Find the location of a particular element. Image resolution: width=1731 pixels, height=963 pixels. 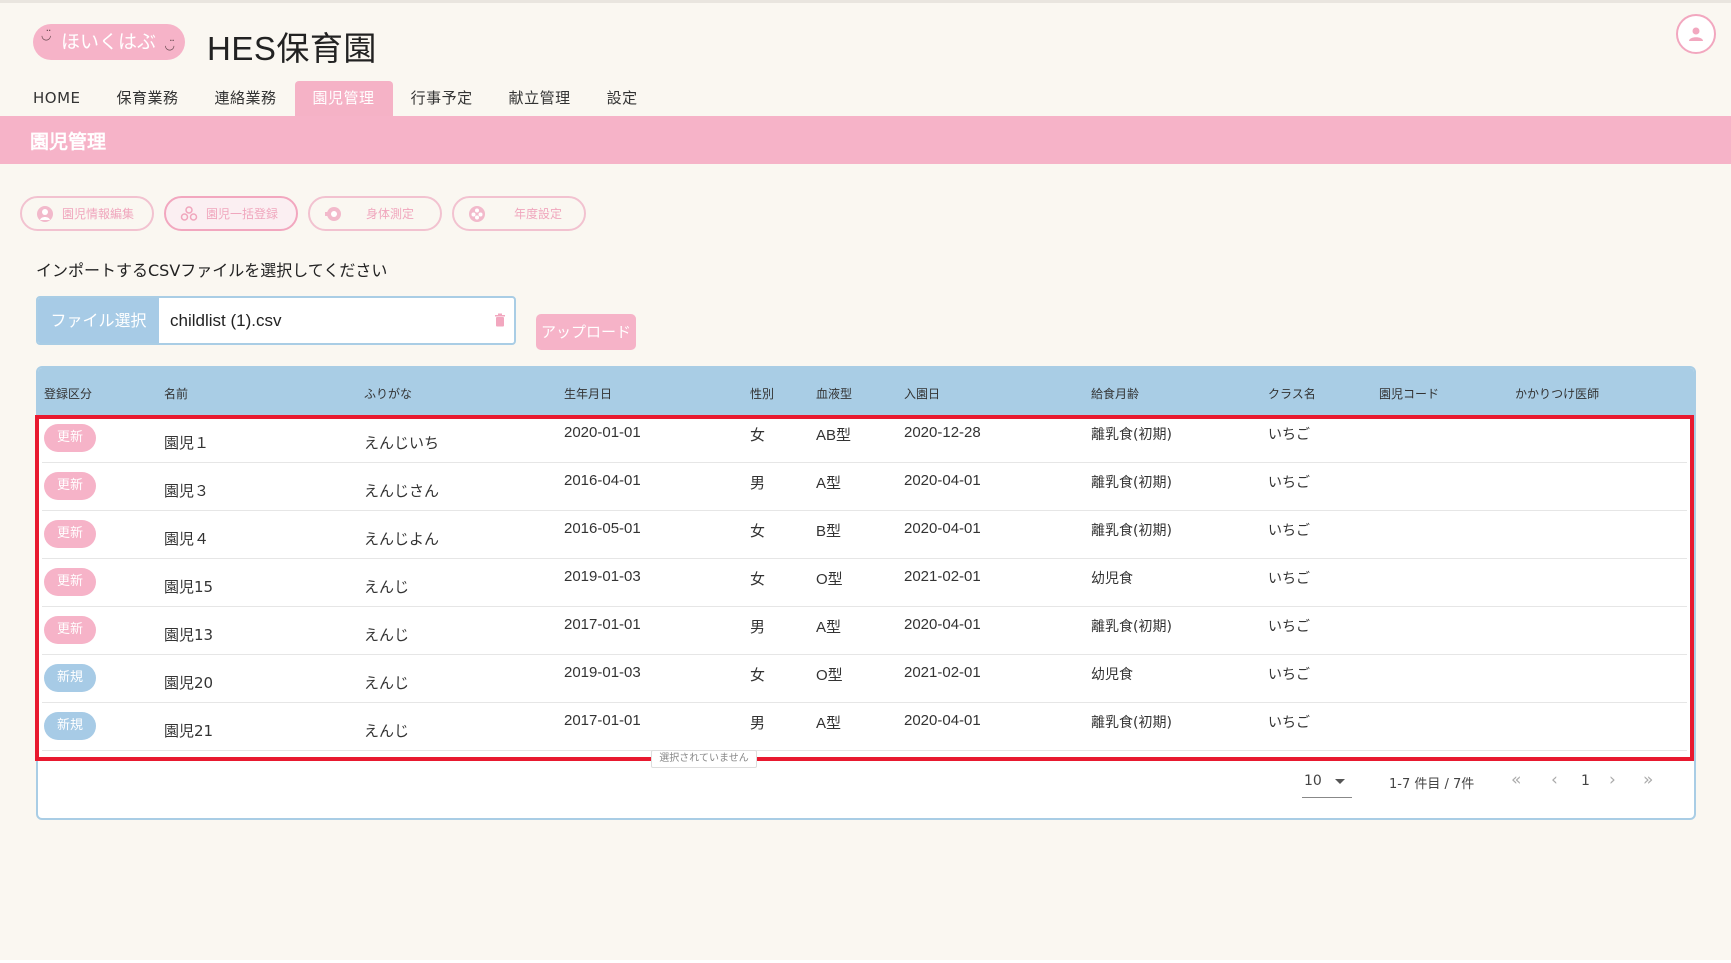

group-icon is located at coordinates (189, 213).